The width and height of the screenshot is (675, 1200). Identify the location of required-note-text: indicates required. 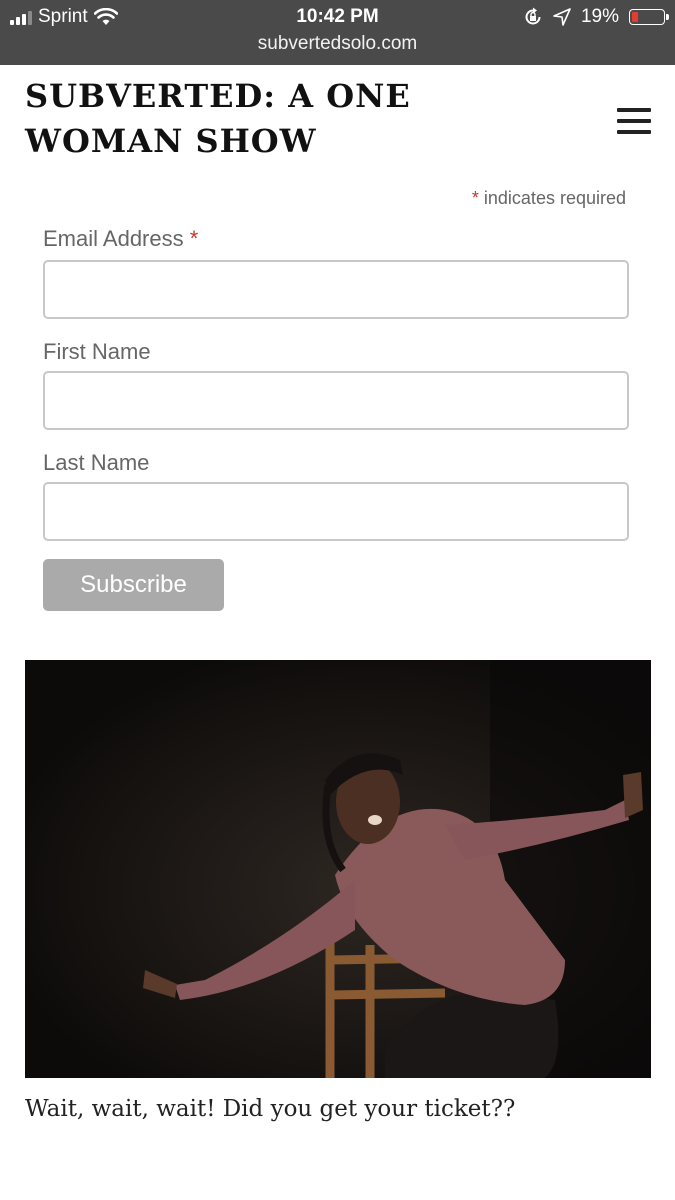
(554, 198).